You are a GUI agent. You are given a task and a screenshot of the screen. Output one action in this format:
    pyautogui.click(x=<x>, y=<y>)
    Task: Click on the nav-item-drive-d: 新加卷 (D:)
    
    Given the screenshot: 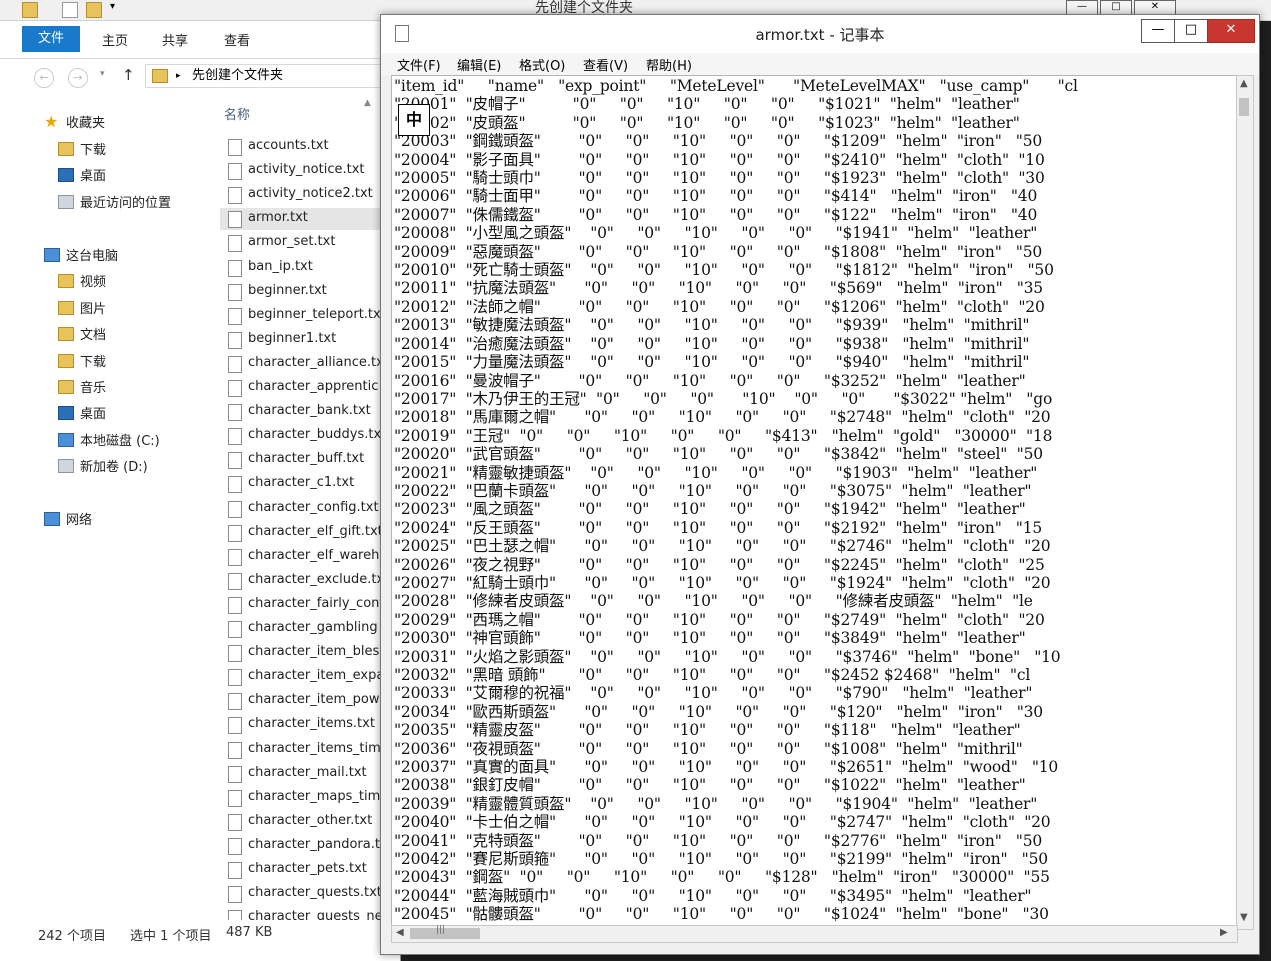 What is the action you would take?
    pyautogui.click(x=103, y=465)
    